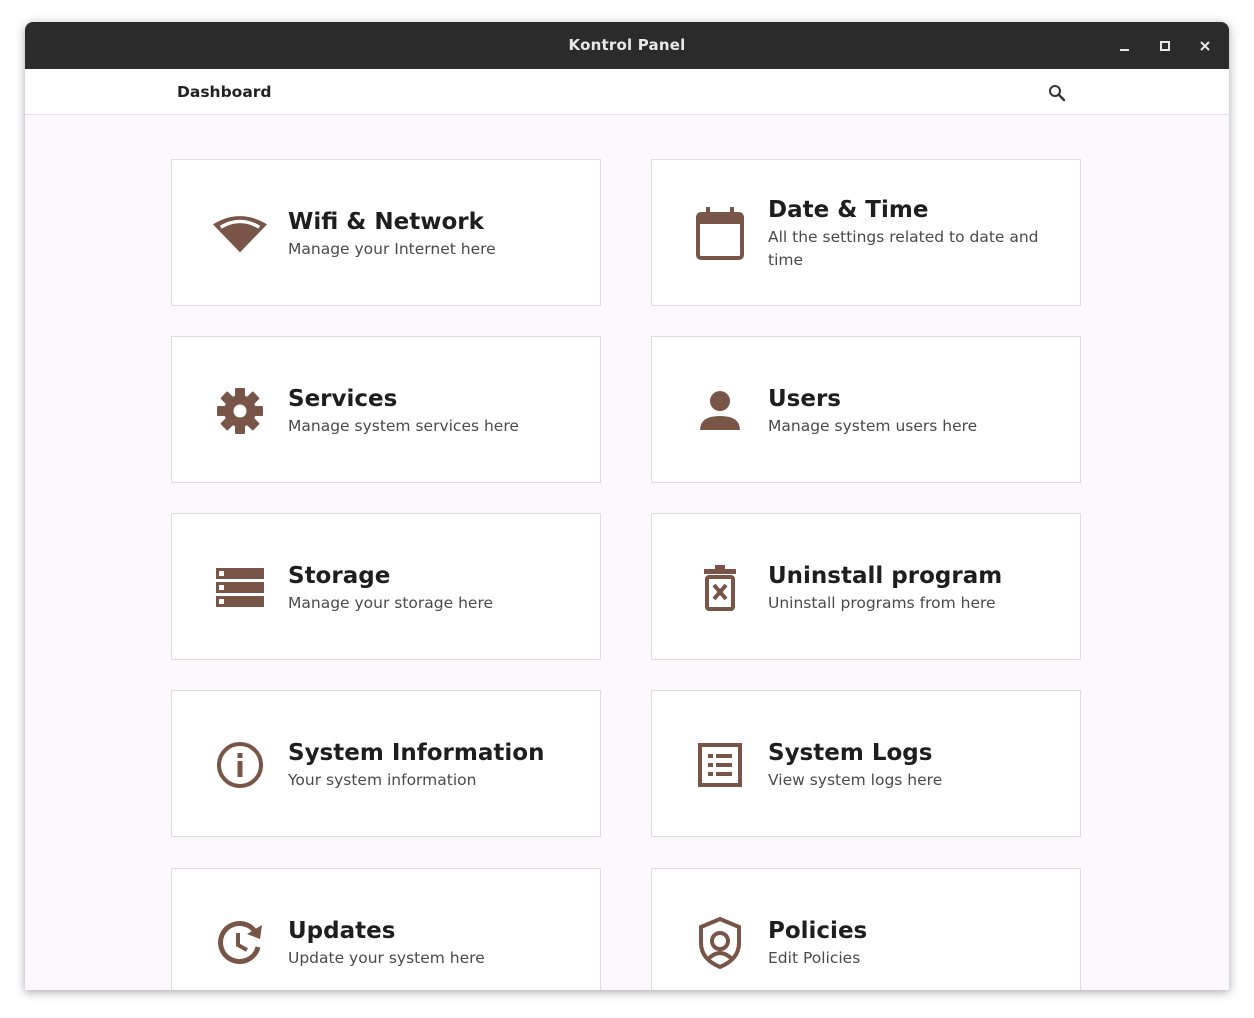 The height and width of the screenshot is (1018, 1254). I want to click on trash-icon, so click(720, 588).